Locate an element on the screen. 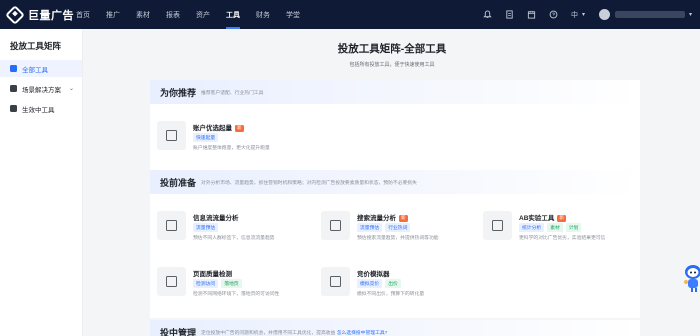 The width and height of the screenshot is (700, 336). tool-tag: 素材 is located at coordinates (555, 227).